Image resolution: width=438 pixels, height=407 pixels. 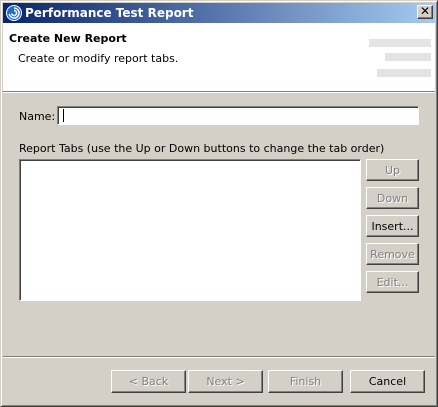 What do you see at coordinates (37, 116) in the screenshot?
I see `name-label: Name:` at bounding box center [37, 116].